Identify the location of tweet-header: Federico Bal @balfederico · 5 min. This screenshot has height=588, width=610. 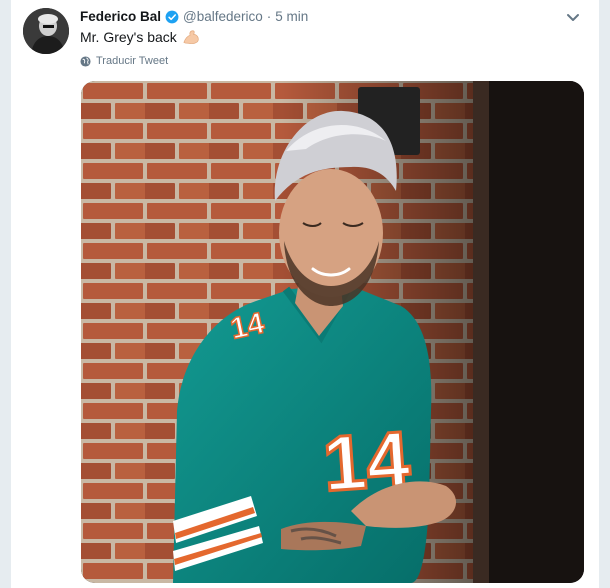
(194, 17).